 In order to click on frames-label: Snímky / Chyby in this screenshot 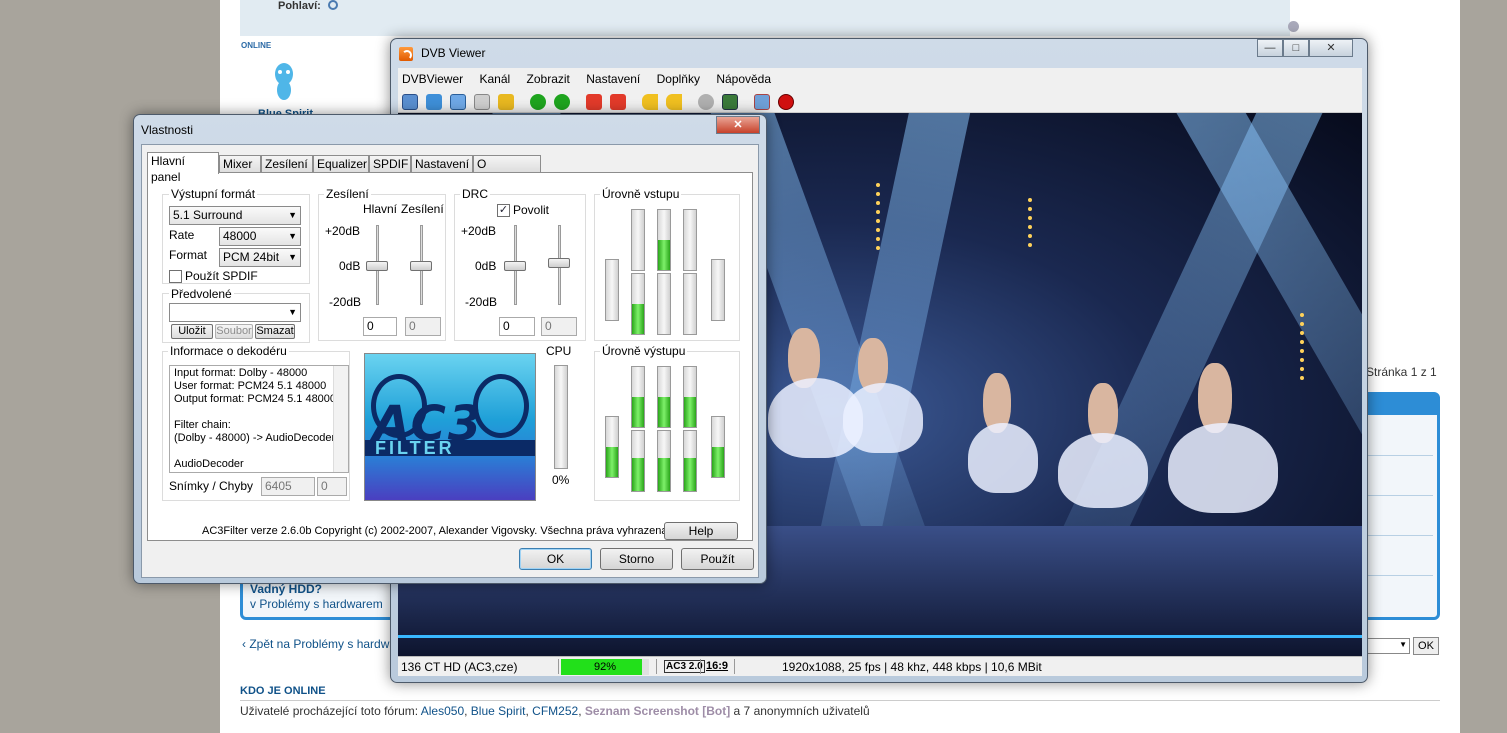, I will do `click(211, 486)`.